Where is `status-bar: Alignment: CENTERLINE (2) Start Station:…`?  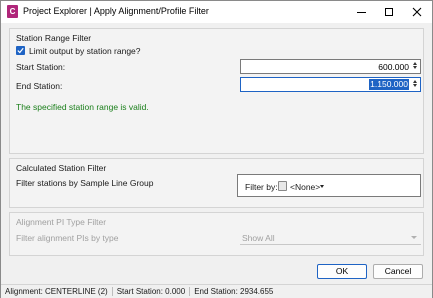
status-bar: Alignment: CENTERLINE (2) Start Station:… is located at coordinates (216, 291).